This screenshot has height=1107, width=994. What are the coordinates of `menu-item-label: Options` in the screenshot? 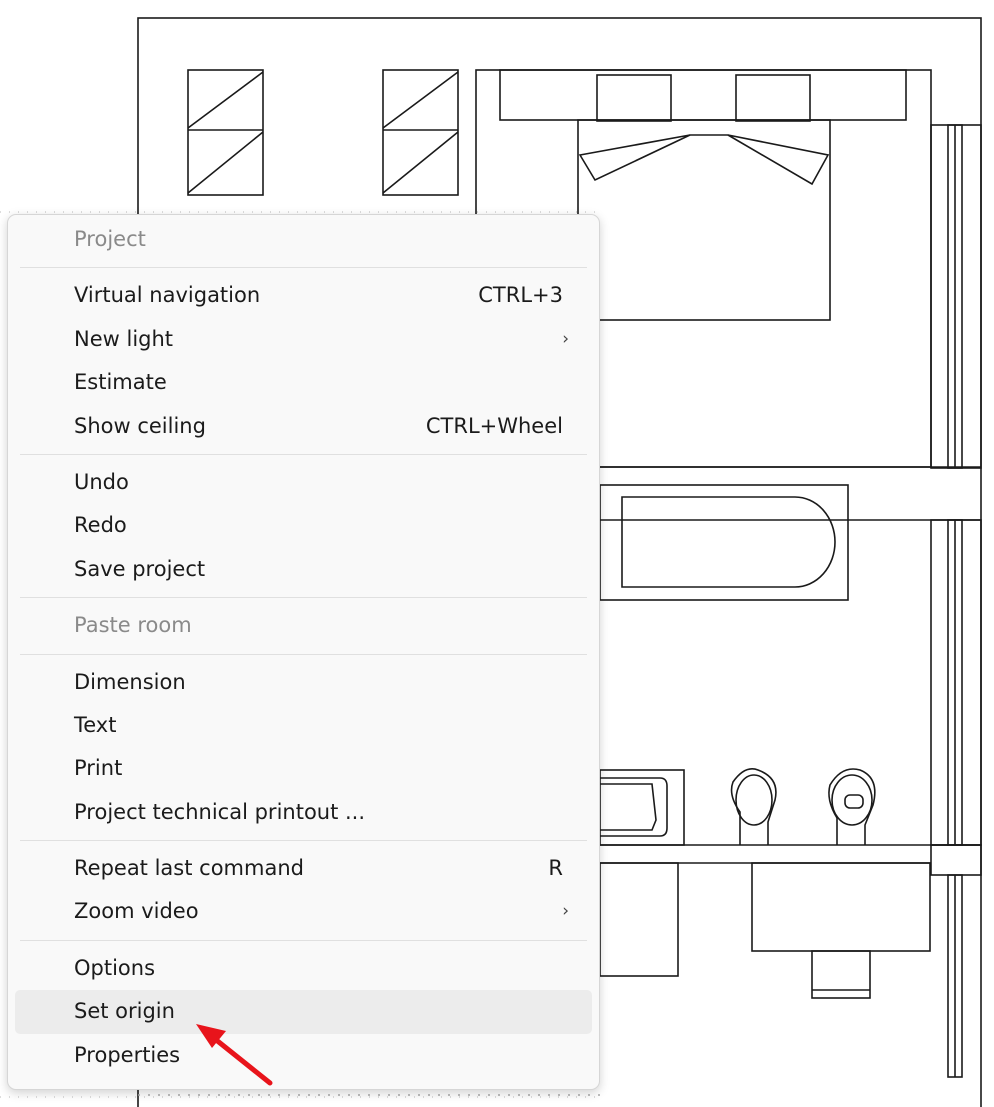 It's located at (115, 967).